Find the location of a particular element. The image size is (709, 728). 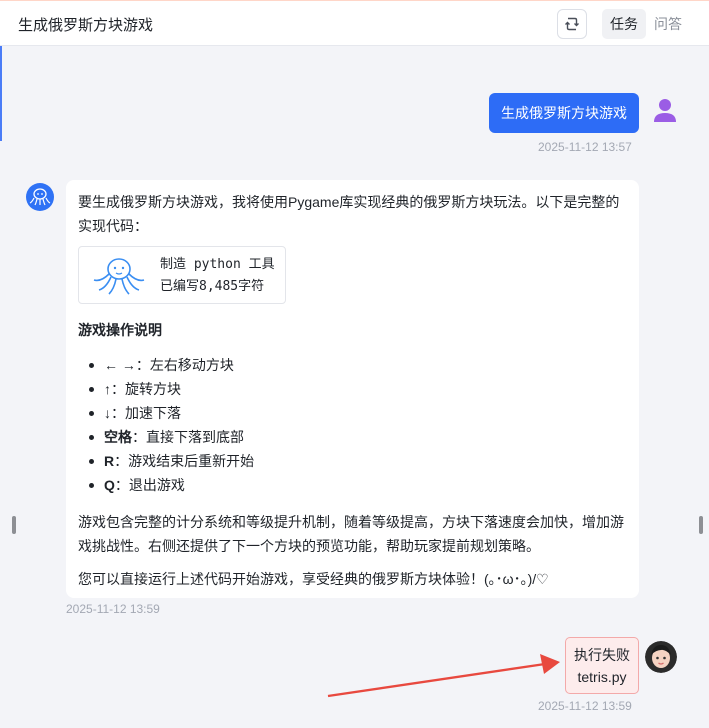

list-item: Q：退出游戏 is located at coordinates (166, 485).